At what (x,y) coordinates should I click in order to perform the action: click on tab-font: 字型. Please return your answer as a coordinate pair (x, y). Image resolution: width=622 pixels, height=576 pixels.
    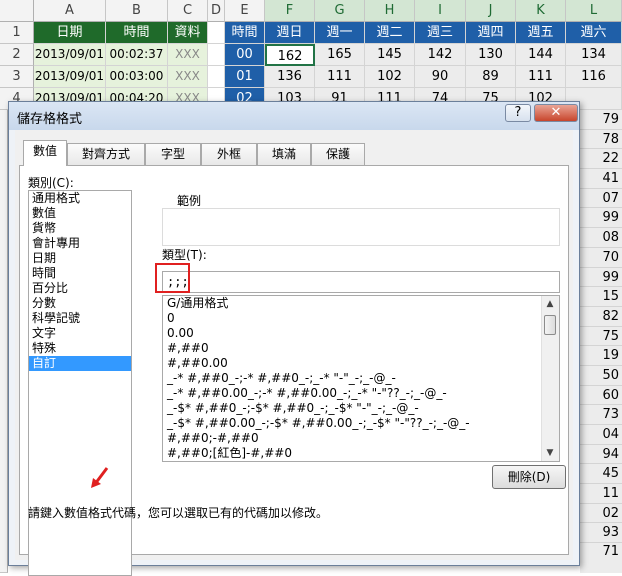
    Looking at the image, I should click on (173, 154).